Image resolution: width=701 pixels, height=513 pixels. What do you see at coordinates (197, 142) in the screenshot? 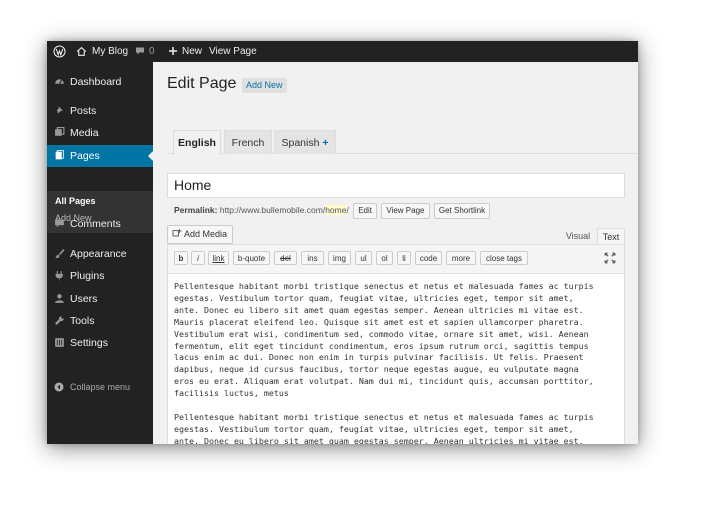
I see `tab-english: English` at bounding box center [197, 142].